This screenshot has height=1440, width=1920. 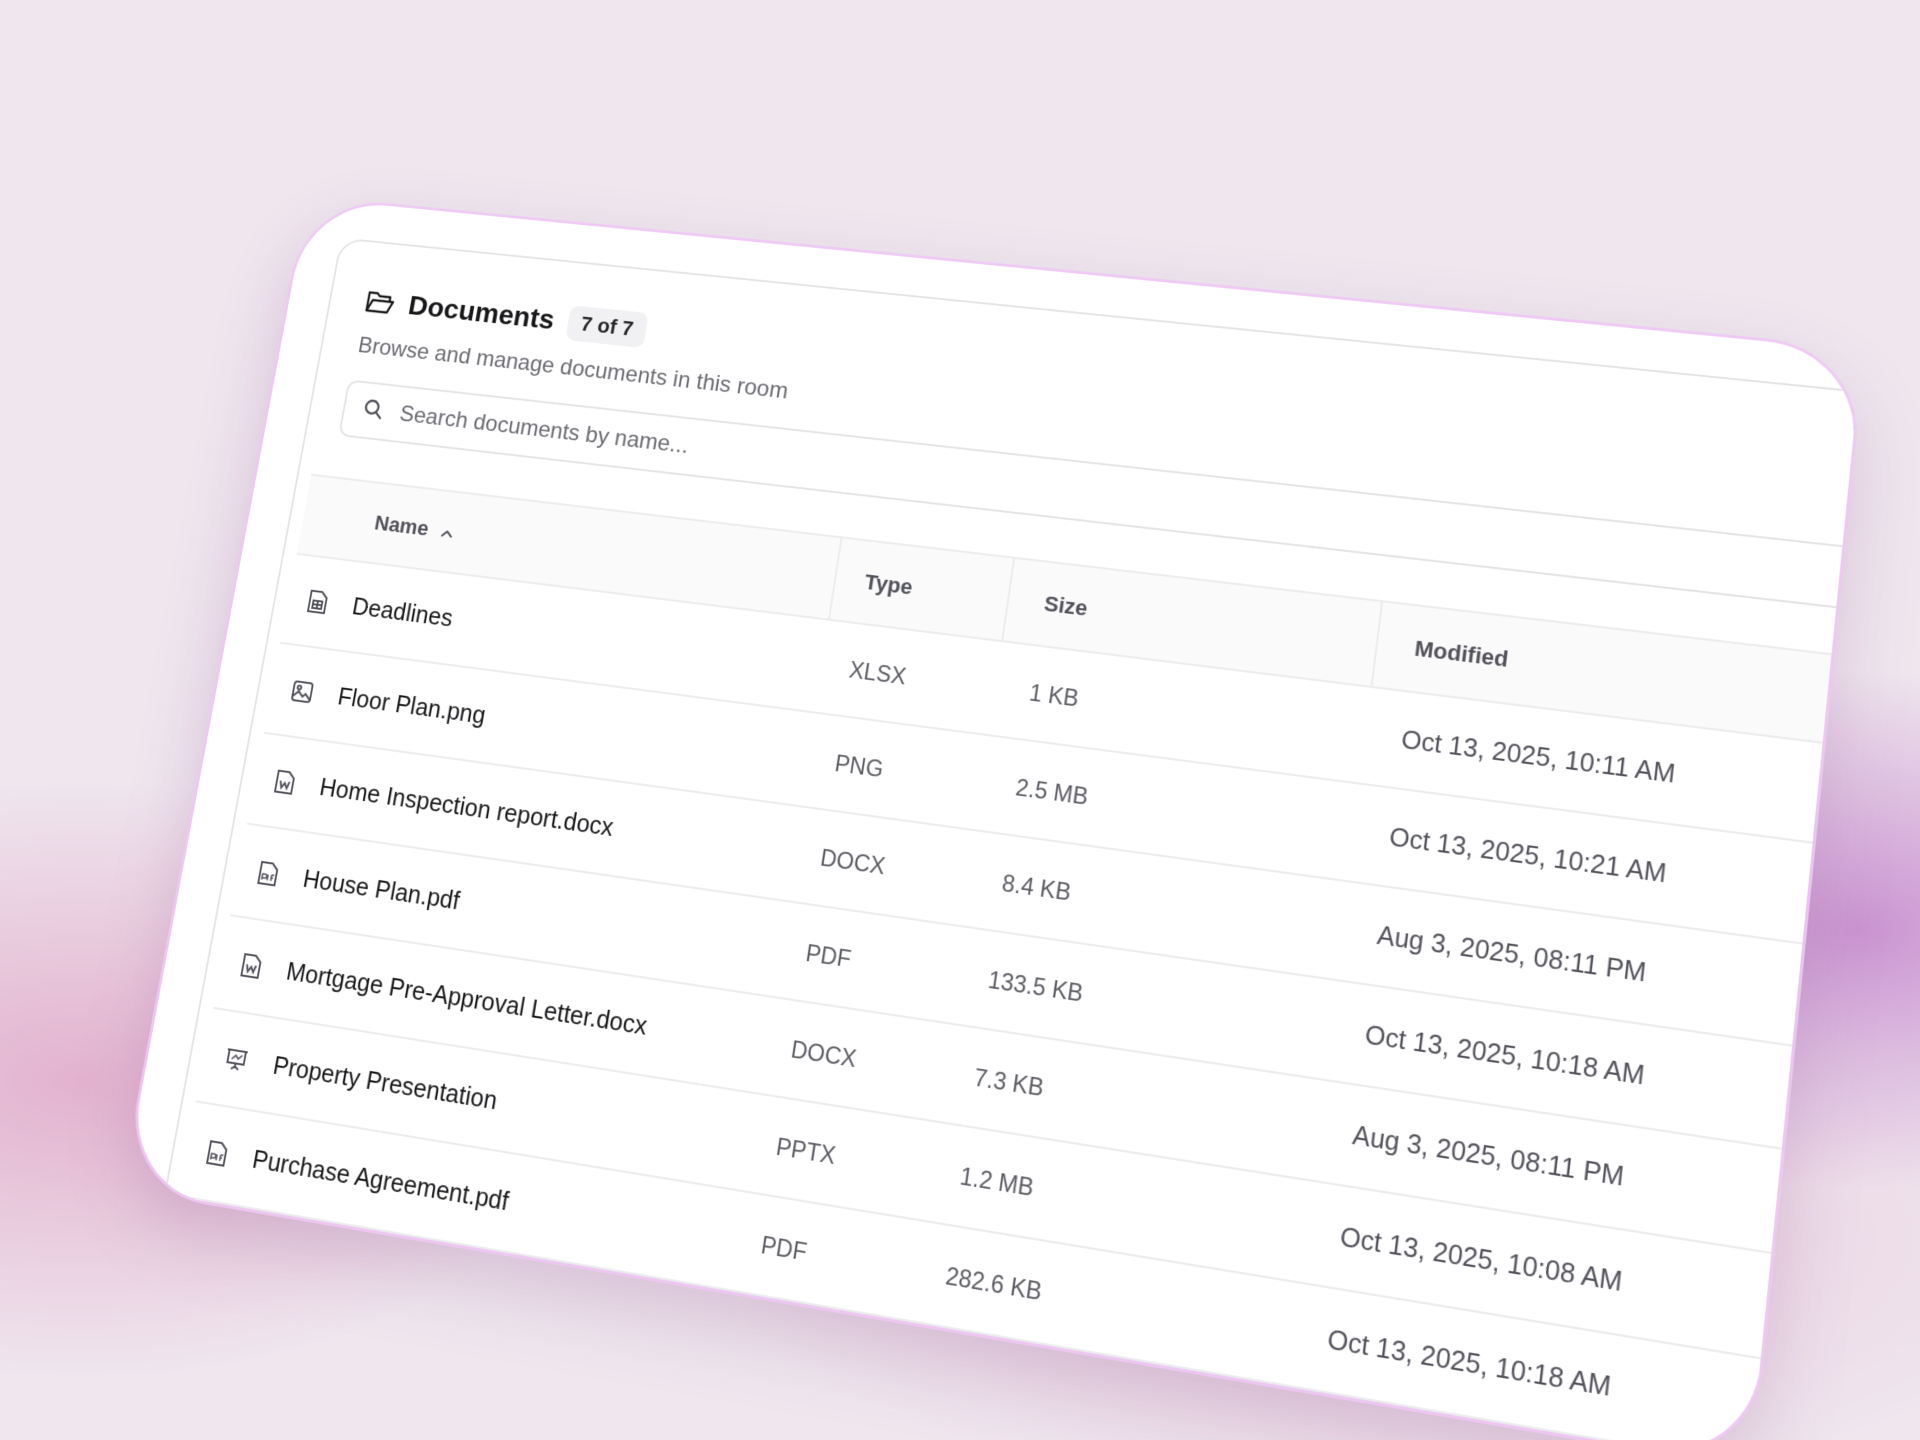 What do you see at coordinates (1066, 606) in the screenshot?
I see `column-header-size-label: Size` at bounding box center [1066, 606].